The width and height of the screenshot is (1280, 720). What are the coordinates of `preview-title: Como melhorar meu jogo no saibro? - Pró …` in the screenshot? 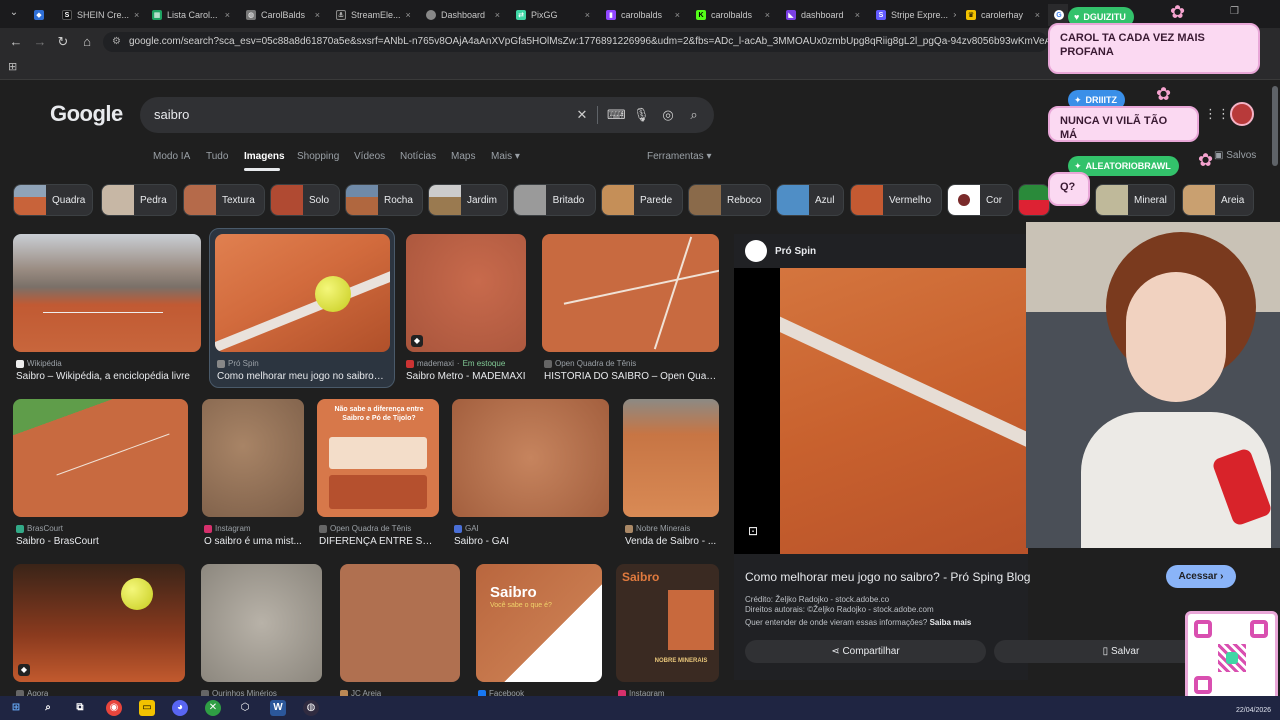 It's located at (887, 577).